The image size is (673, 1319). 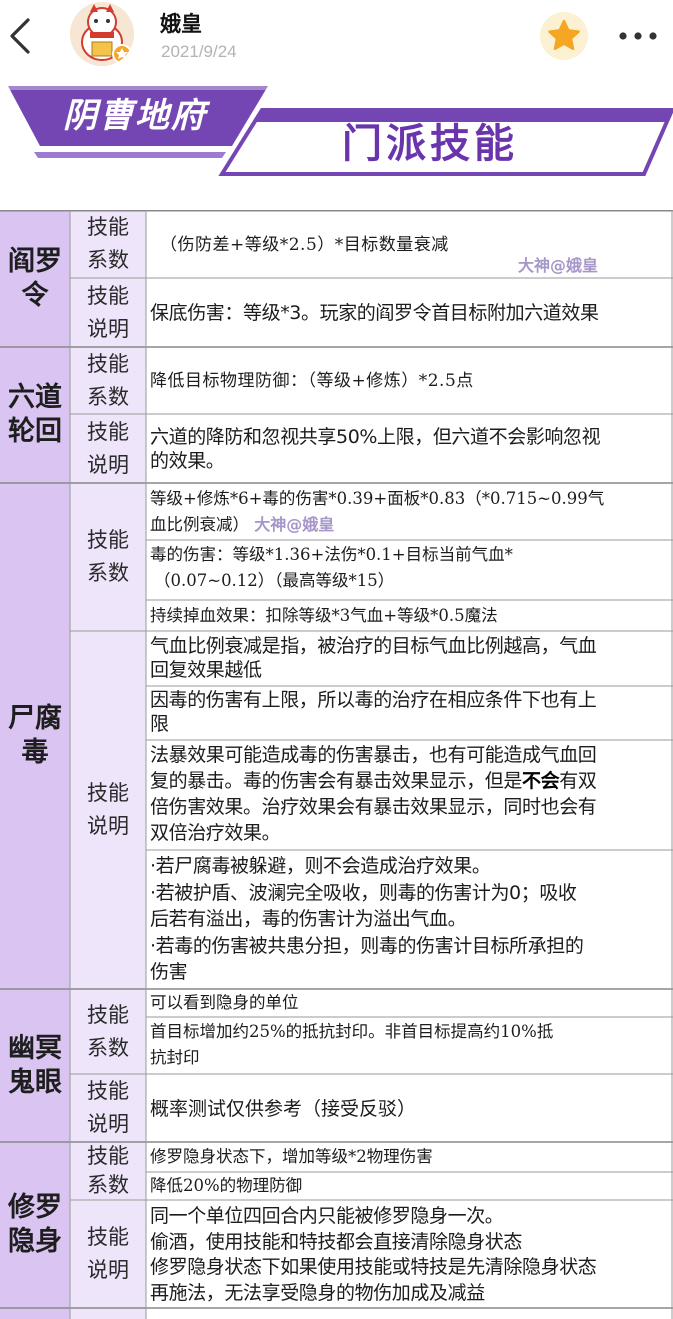 I want to click on skill-name-xiuluoyinshen: 修罗 隐身, so click(x=35, y=1225).